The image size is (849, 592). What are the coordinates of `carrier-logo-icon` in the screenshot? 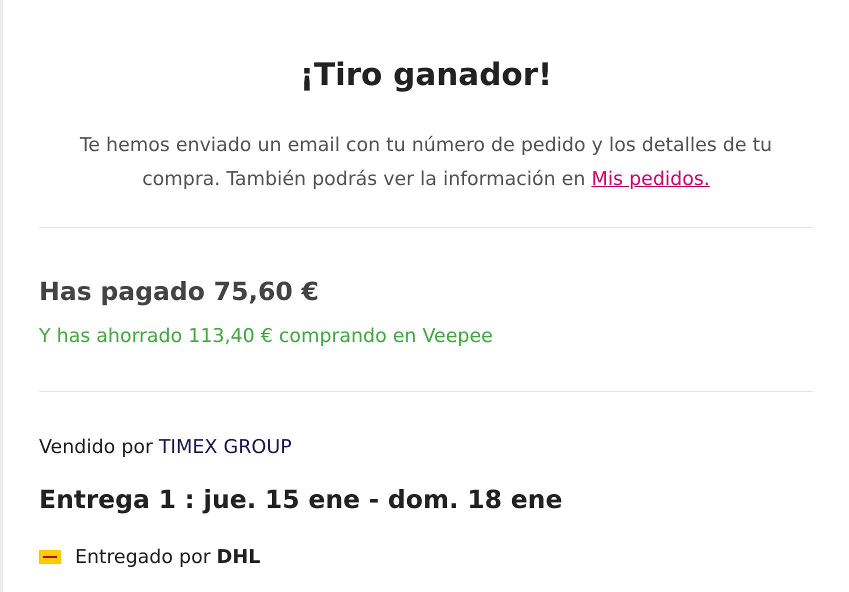 It's located at (50, 557).